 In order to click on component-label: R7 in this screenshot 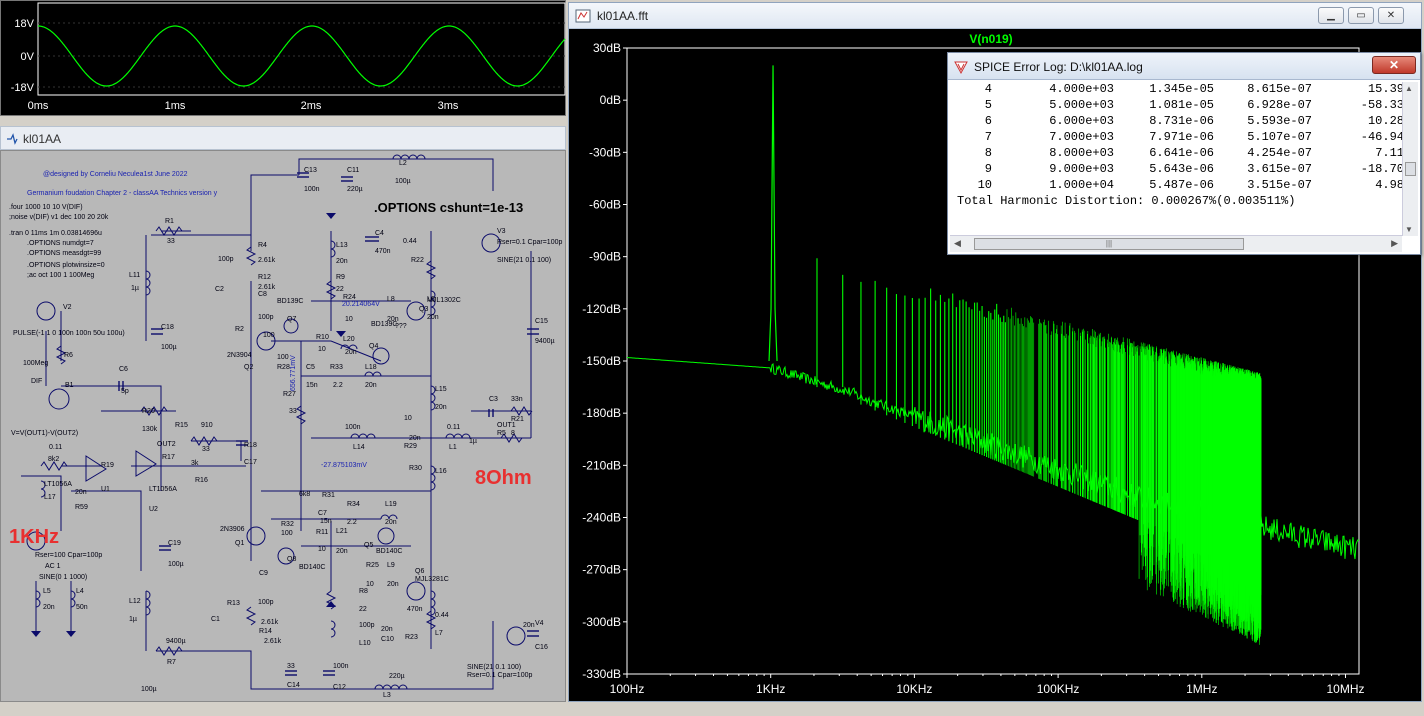, I will do `click(171, 662)`.